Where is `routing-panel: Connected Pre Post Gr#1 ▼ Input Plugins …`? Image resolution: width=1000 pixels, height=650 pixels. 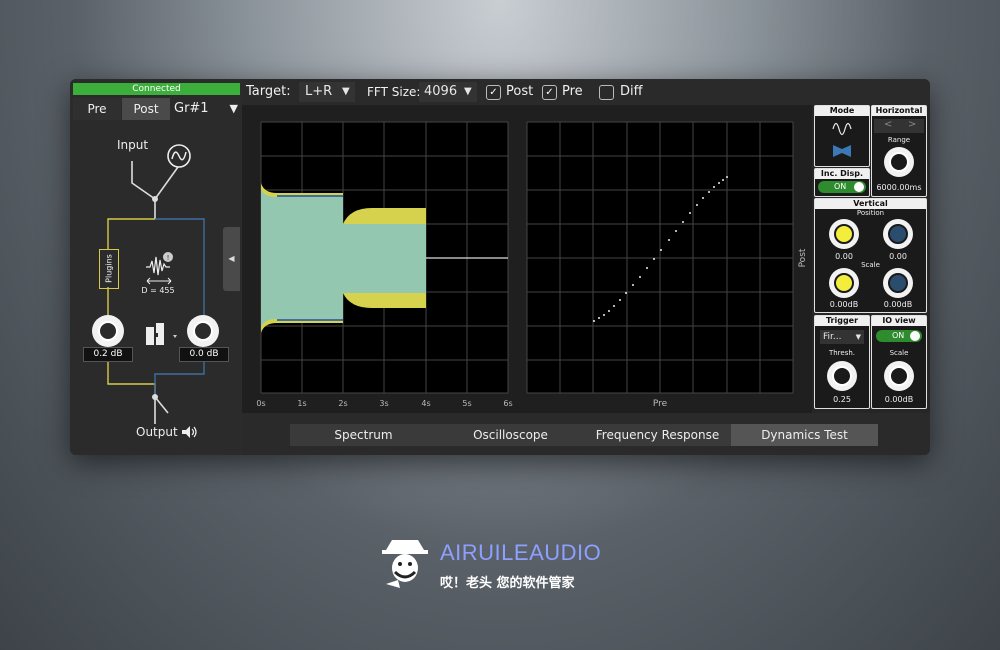 routing-panel: Connected Pre Post Gr#1 ▼ Input Plugins … is located at coordinates (156, 267).